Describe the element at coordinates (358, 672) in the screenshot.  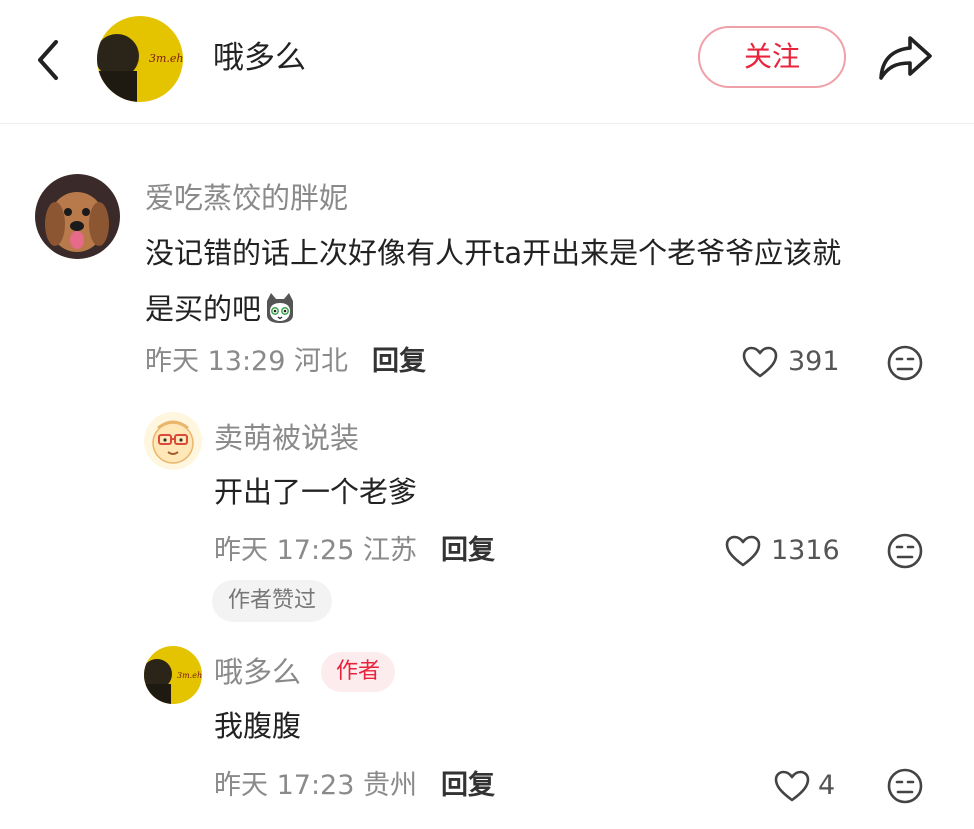
I see `author-badge: 作者` at that location.